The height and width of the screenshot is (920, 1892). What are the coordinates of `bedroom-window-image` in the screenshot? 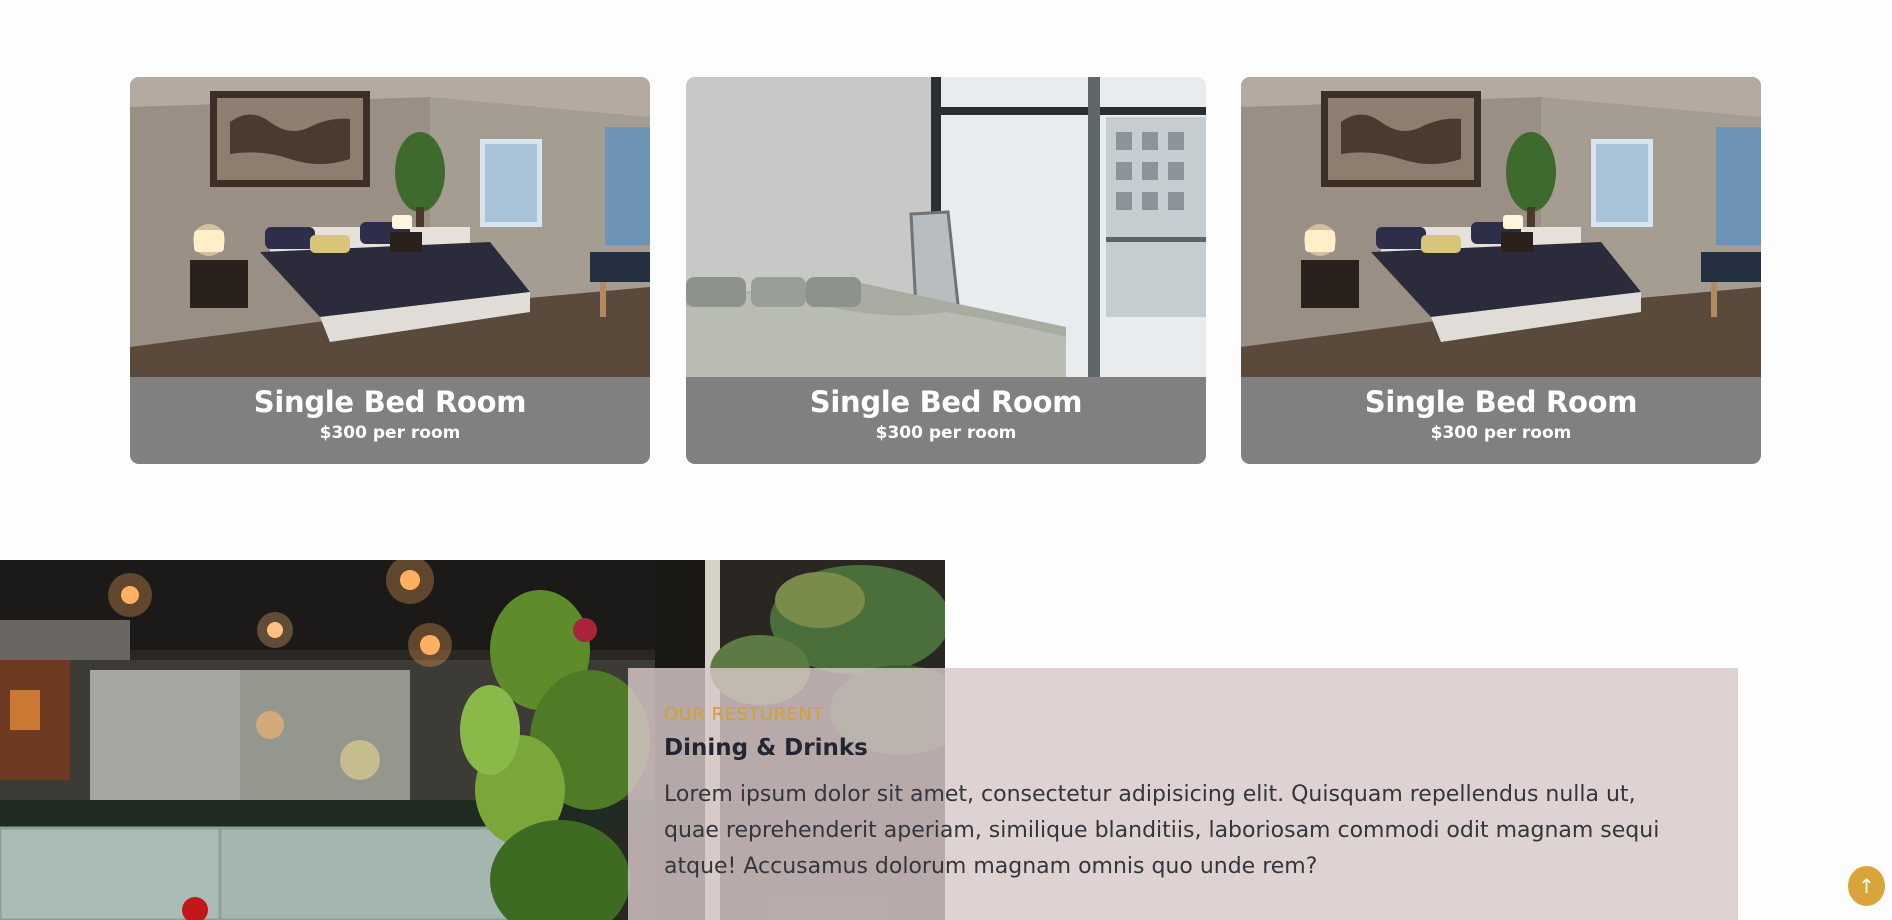 It's located at (946, 227).